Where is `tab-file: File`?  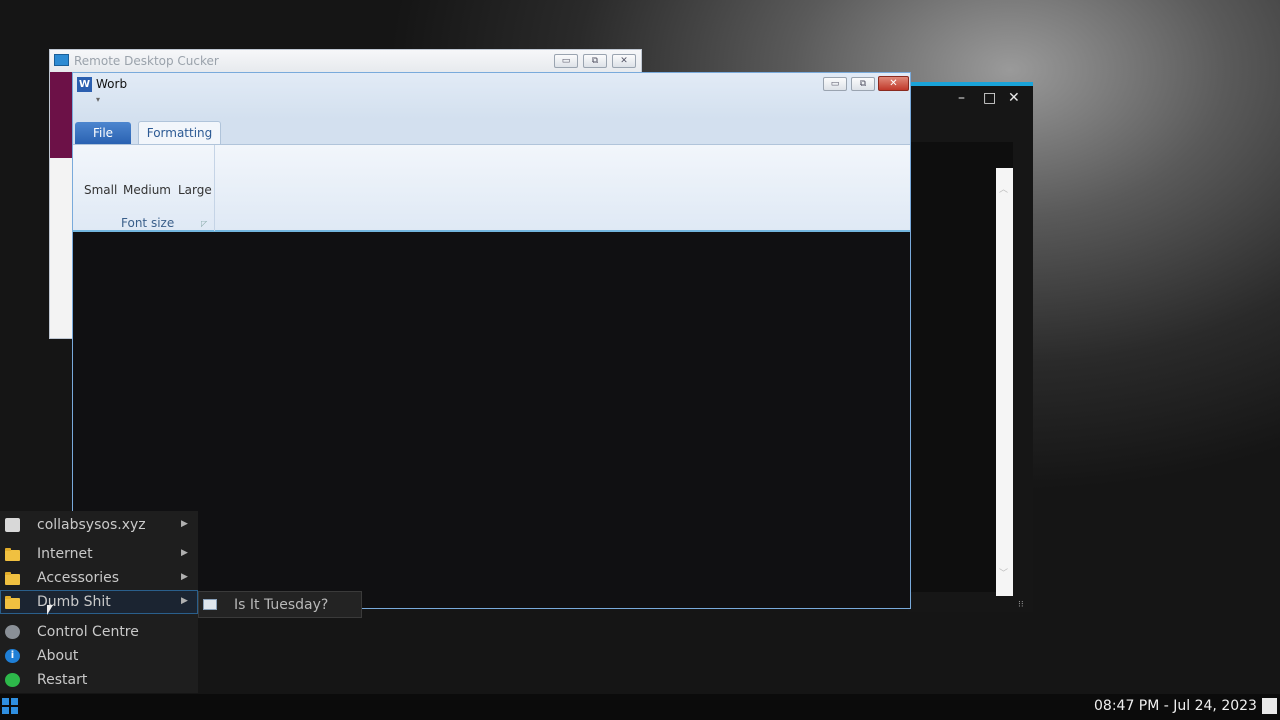
tab-file: File is located at coordinates (103, 133).